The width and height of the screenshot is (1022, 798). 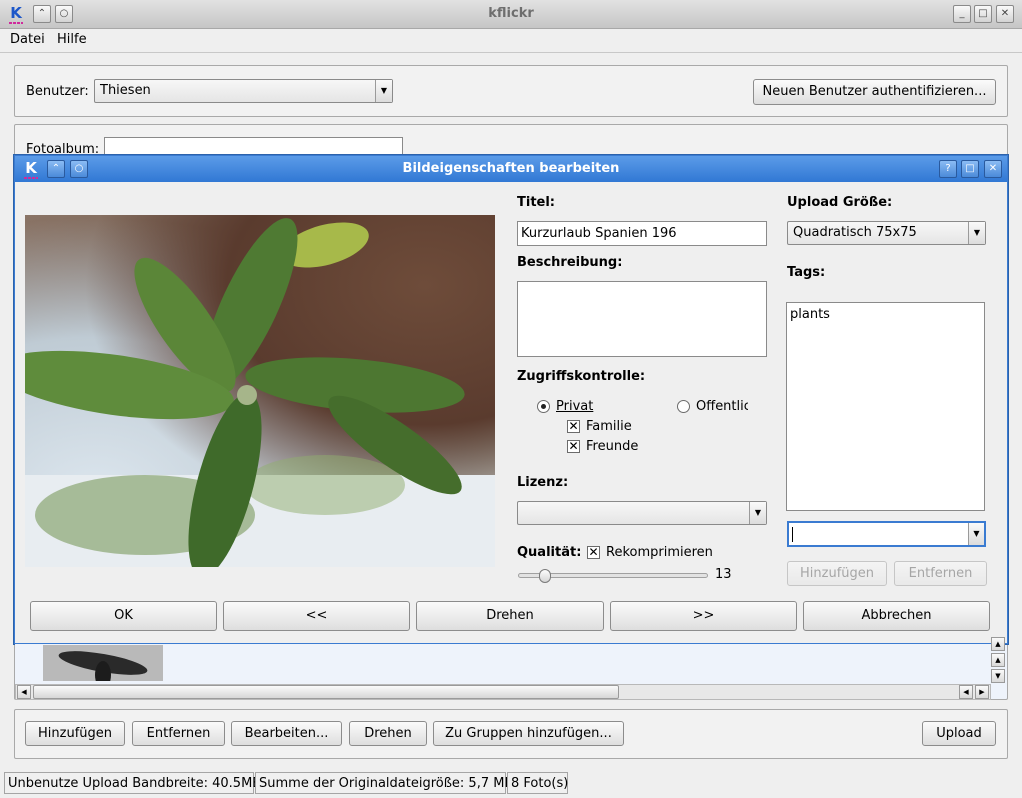 I want to click on tags-label: Tags:, so click(x=806, y=272).